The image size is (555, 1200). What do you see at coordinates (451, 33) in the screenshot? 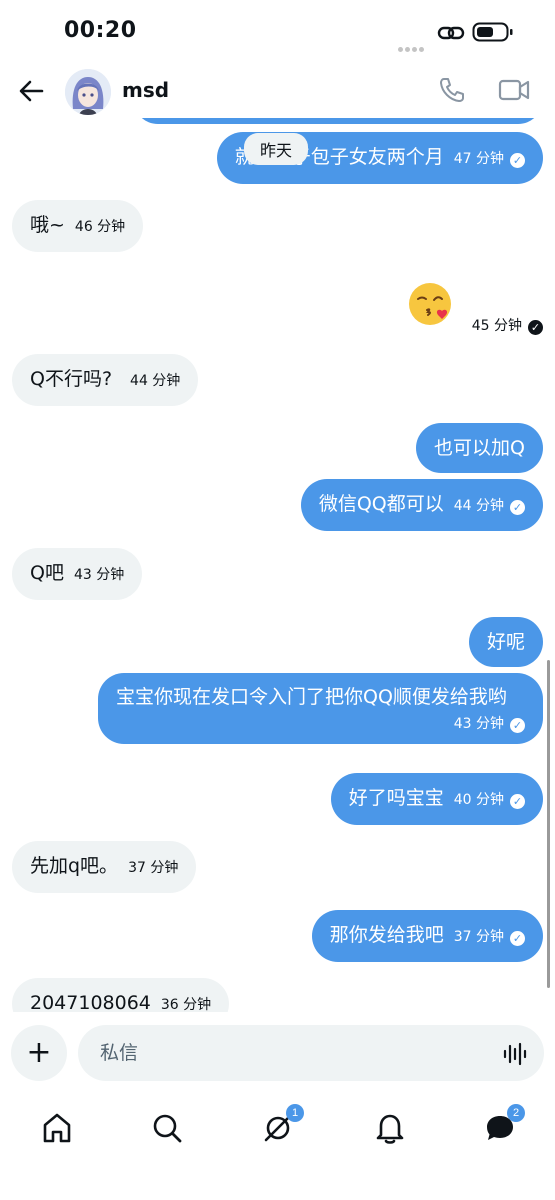
I see `link-icon` at bounding box center [451, 33].